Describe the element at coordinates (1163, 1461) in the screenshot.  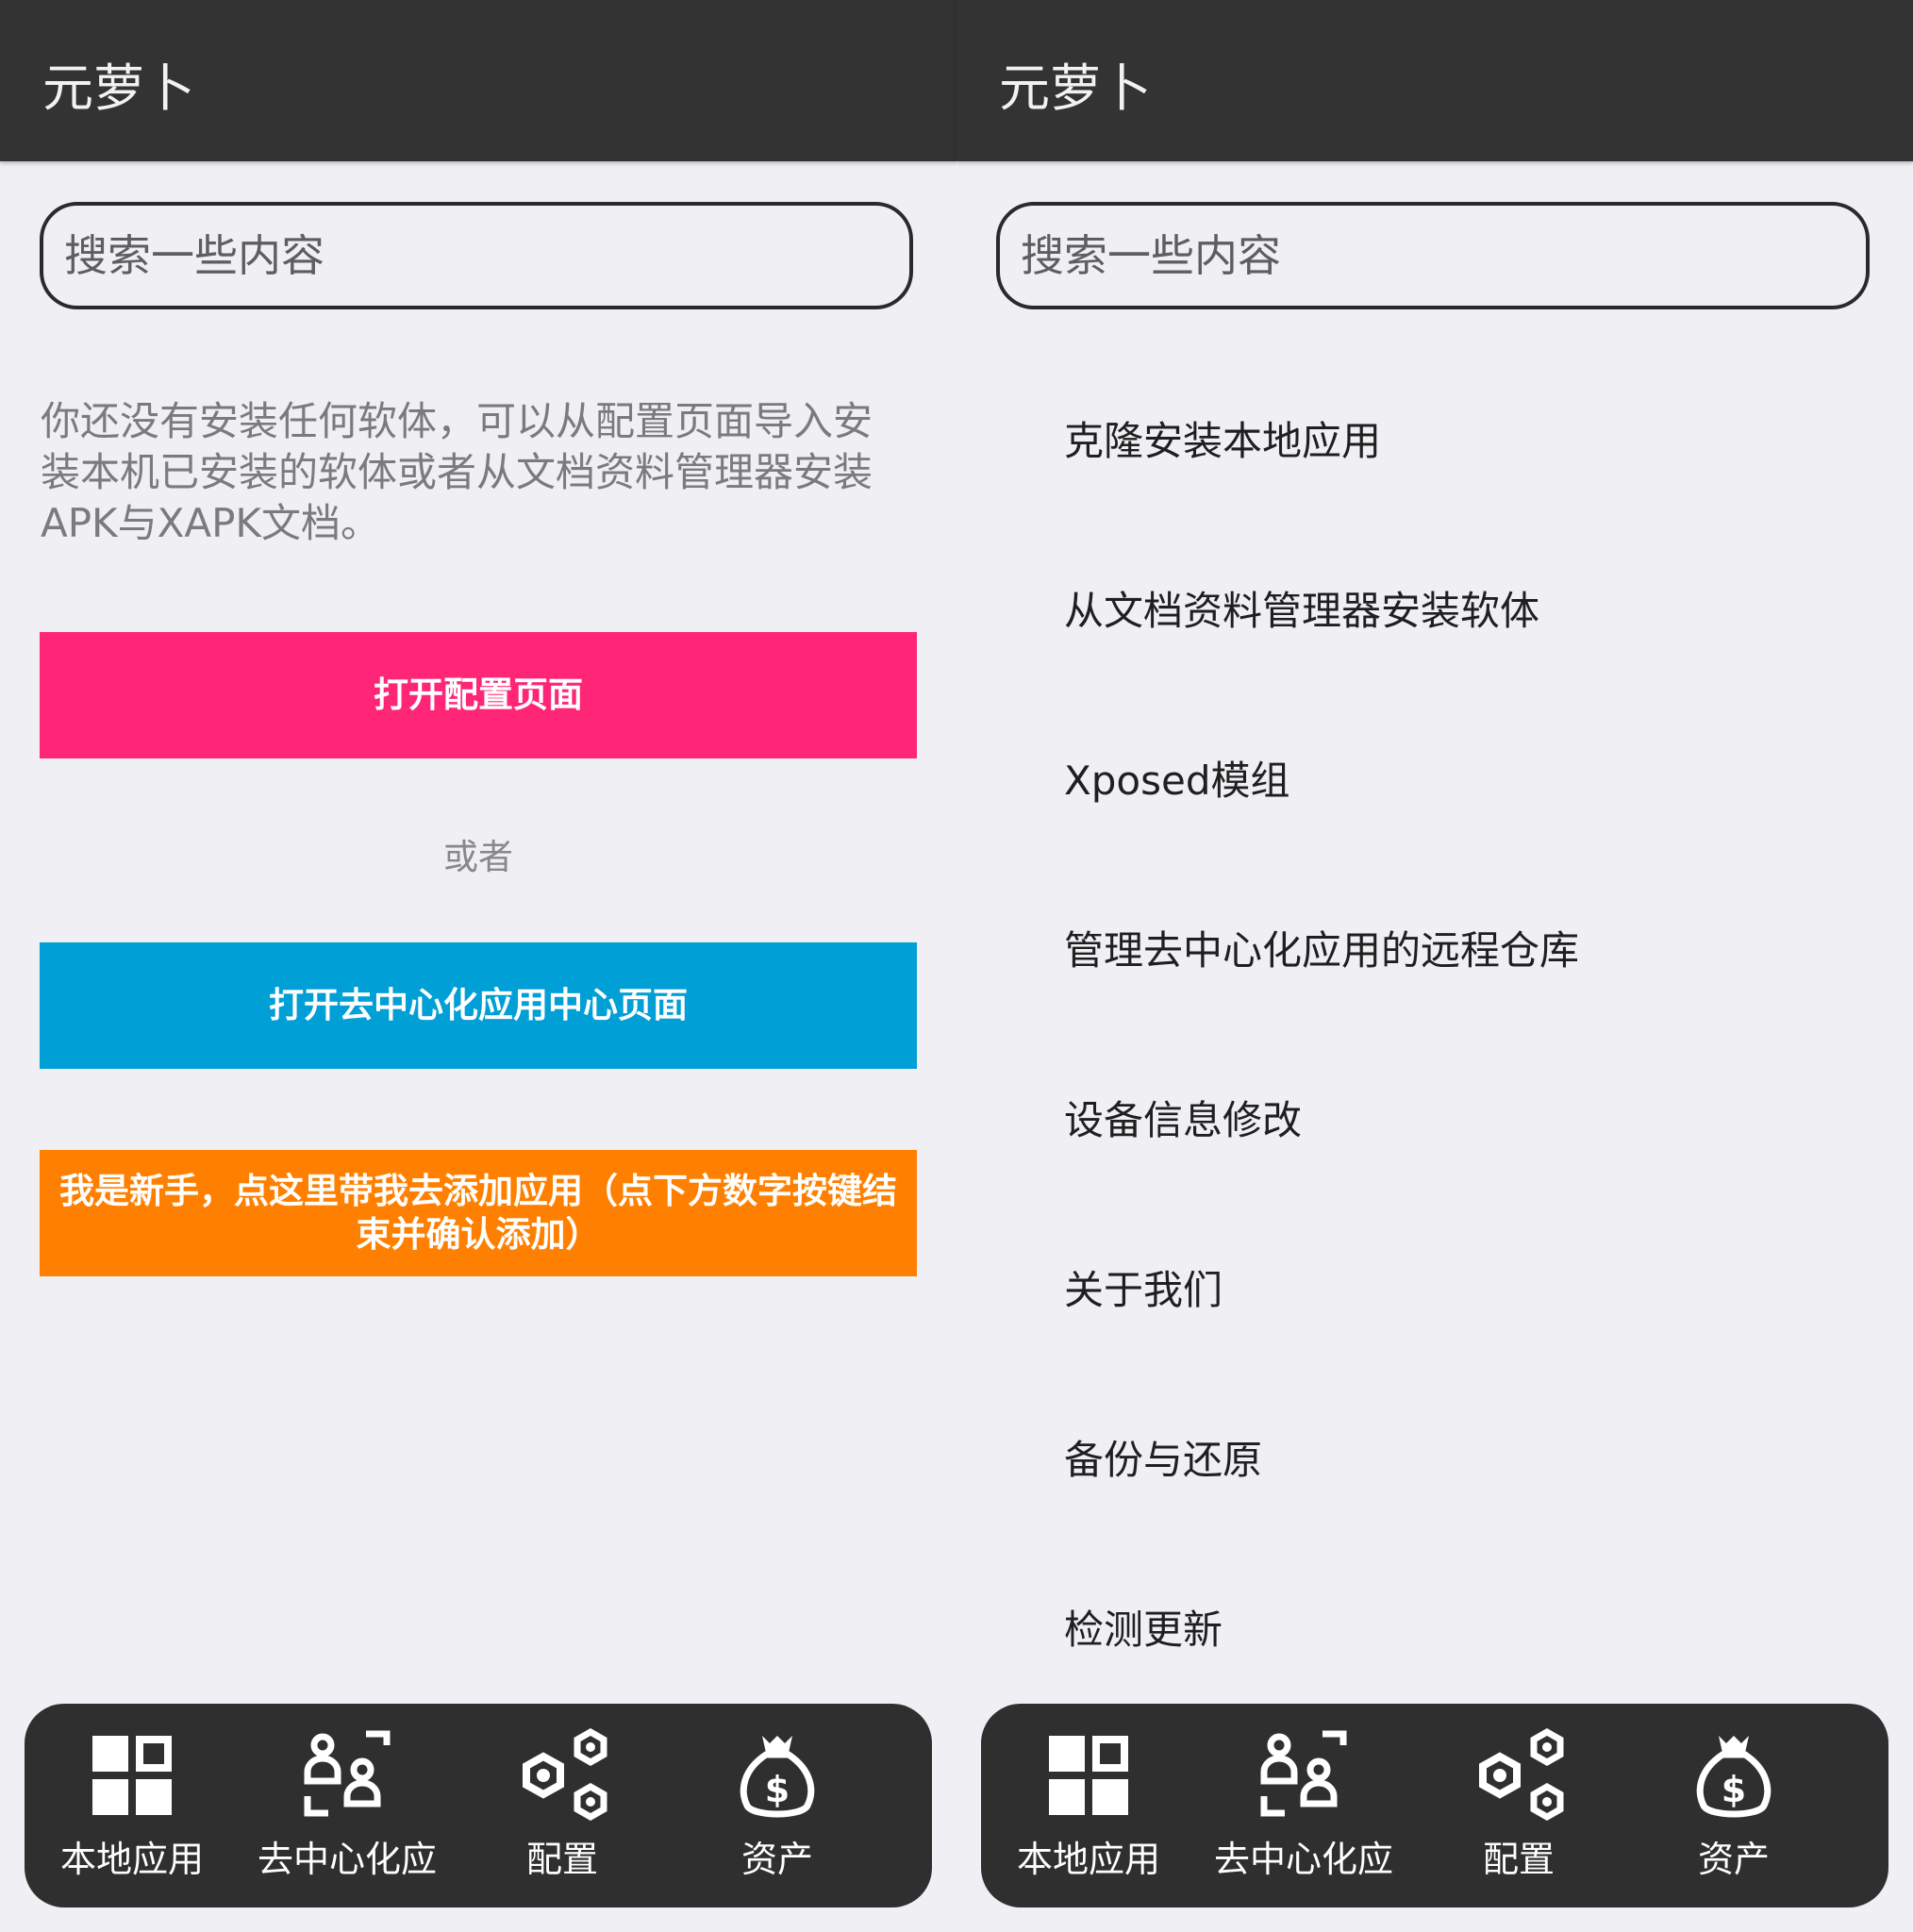
I see `menu-backup-restore: 备份与还原` at that location.